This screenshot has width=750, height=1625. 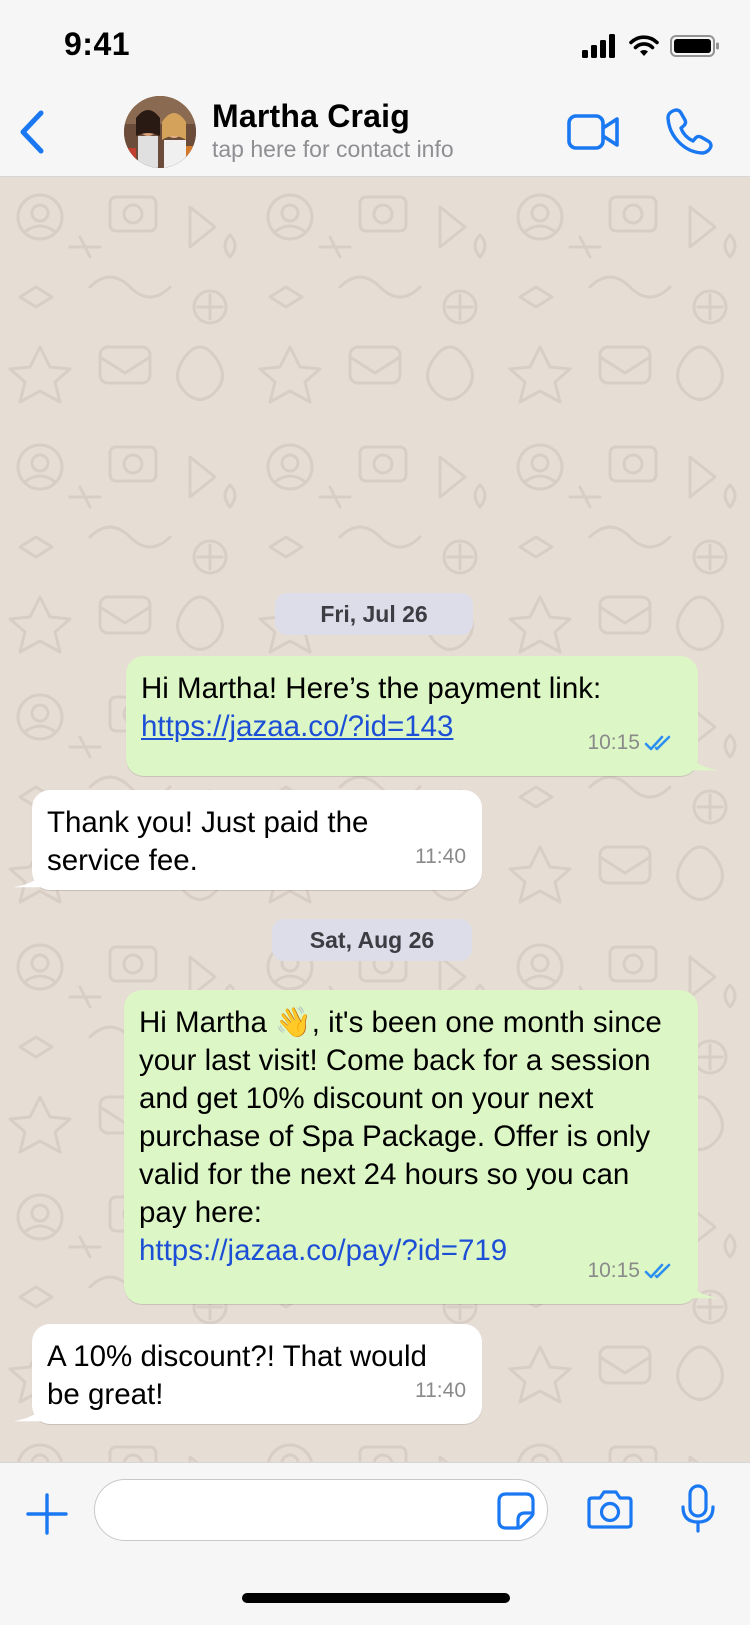 I want to click on contact-info-hint: tap here for contact info, so click(x=333, y=149).